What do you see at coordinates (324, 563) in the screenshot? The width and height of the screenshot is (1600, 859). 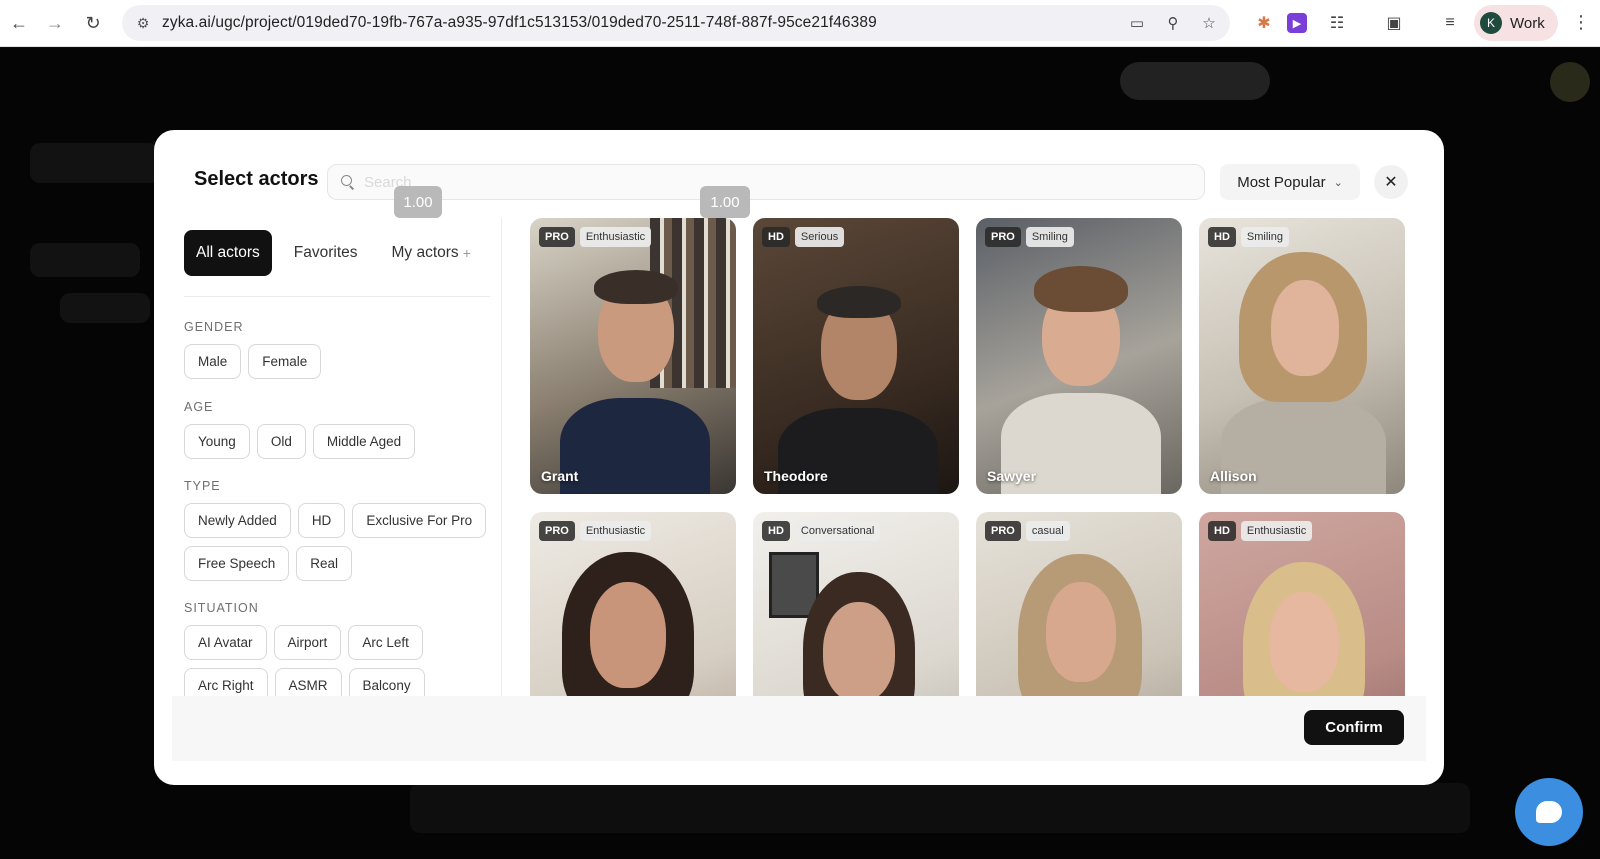 I see `chip-real: Real` at bounding box center [324, 563].